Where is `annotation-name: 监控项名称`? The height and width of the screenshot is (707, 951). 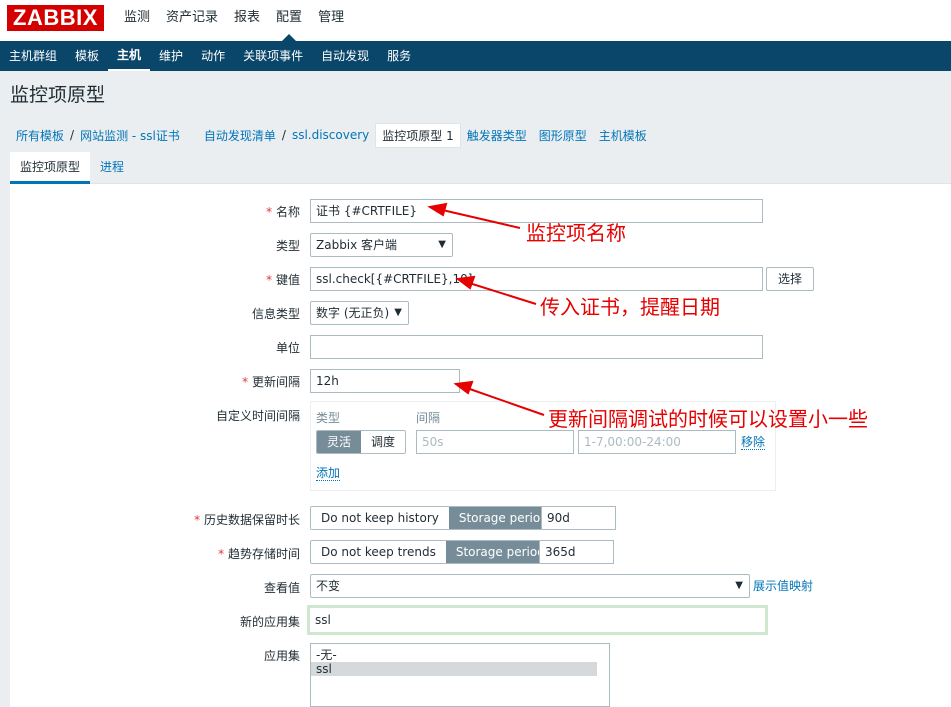
annotation-name: 监控项名称 is located at coordinates (576, 233).